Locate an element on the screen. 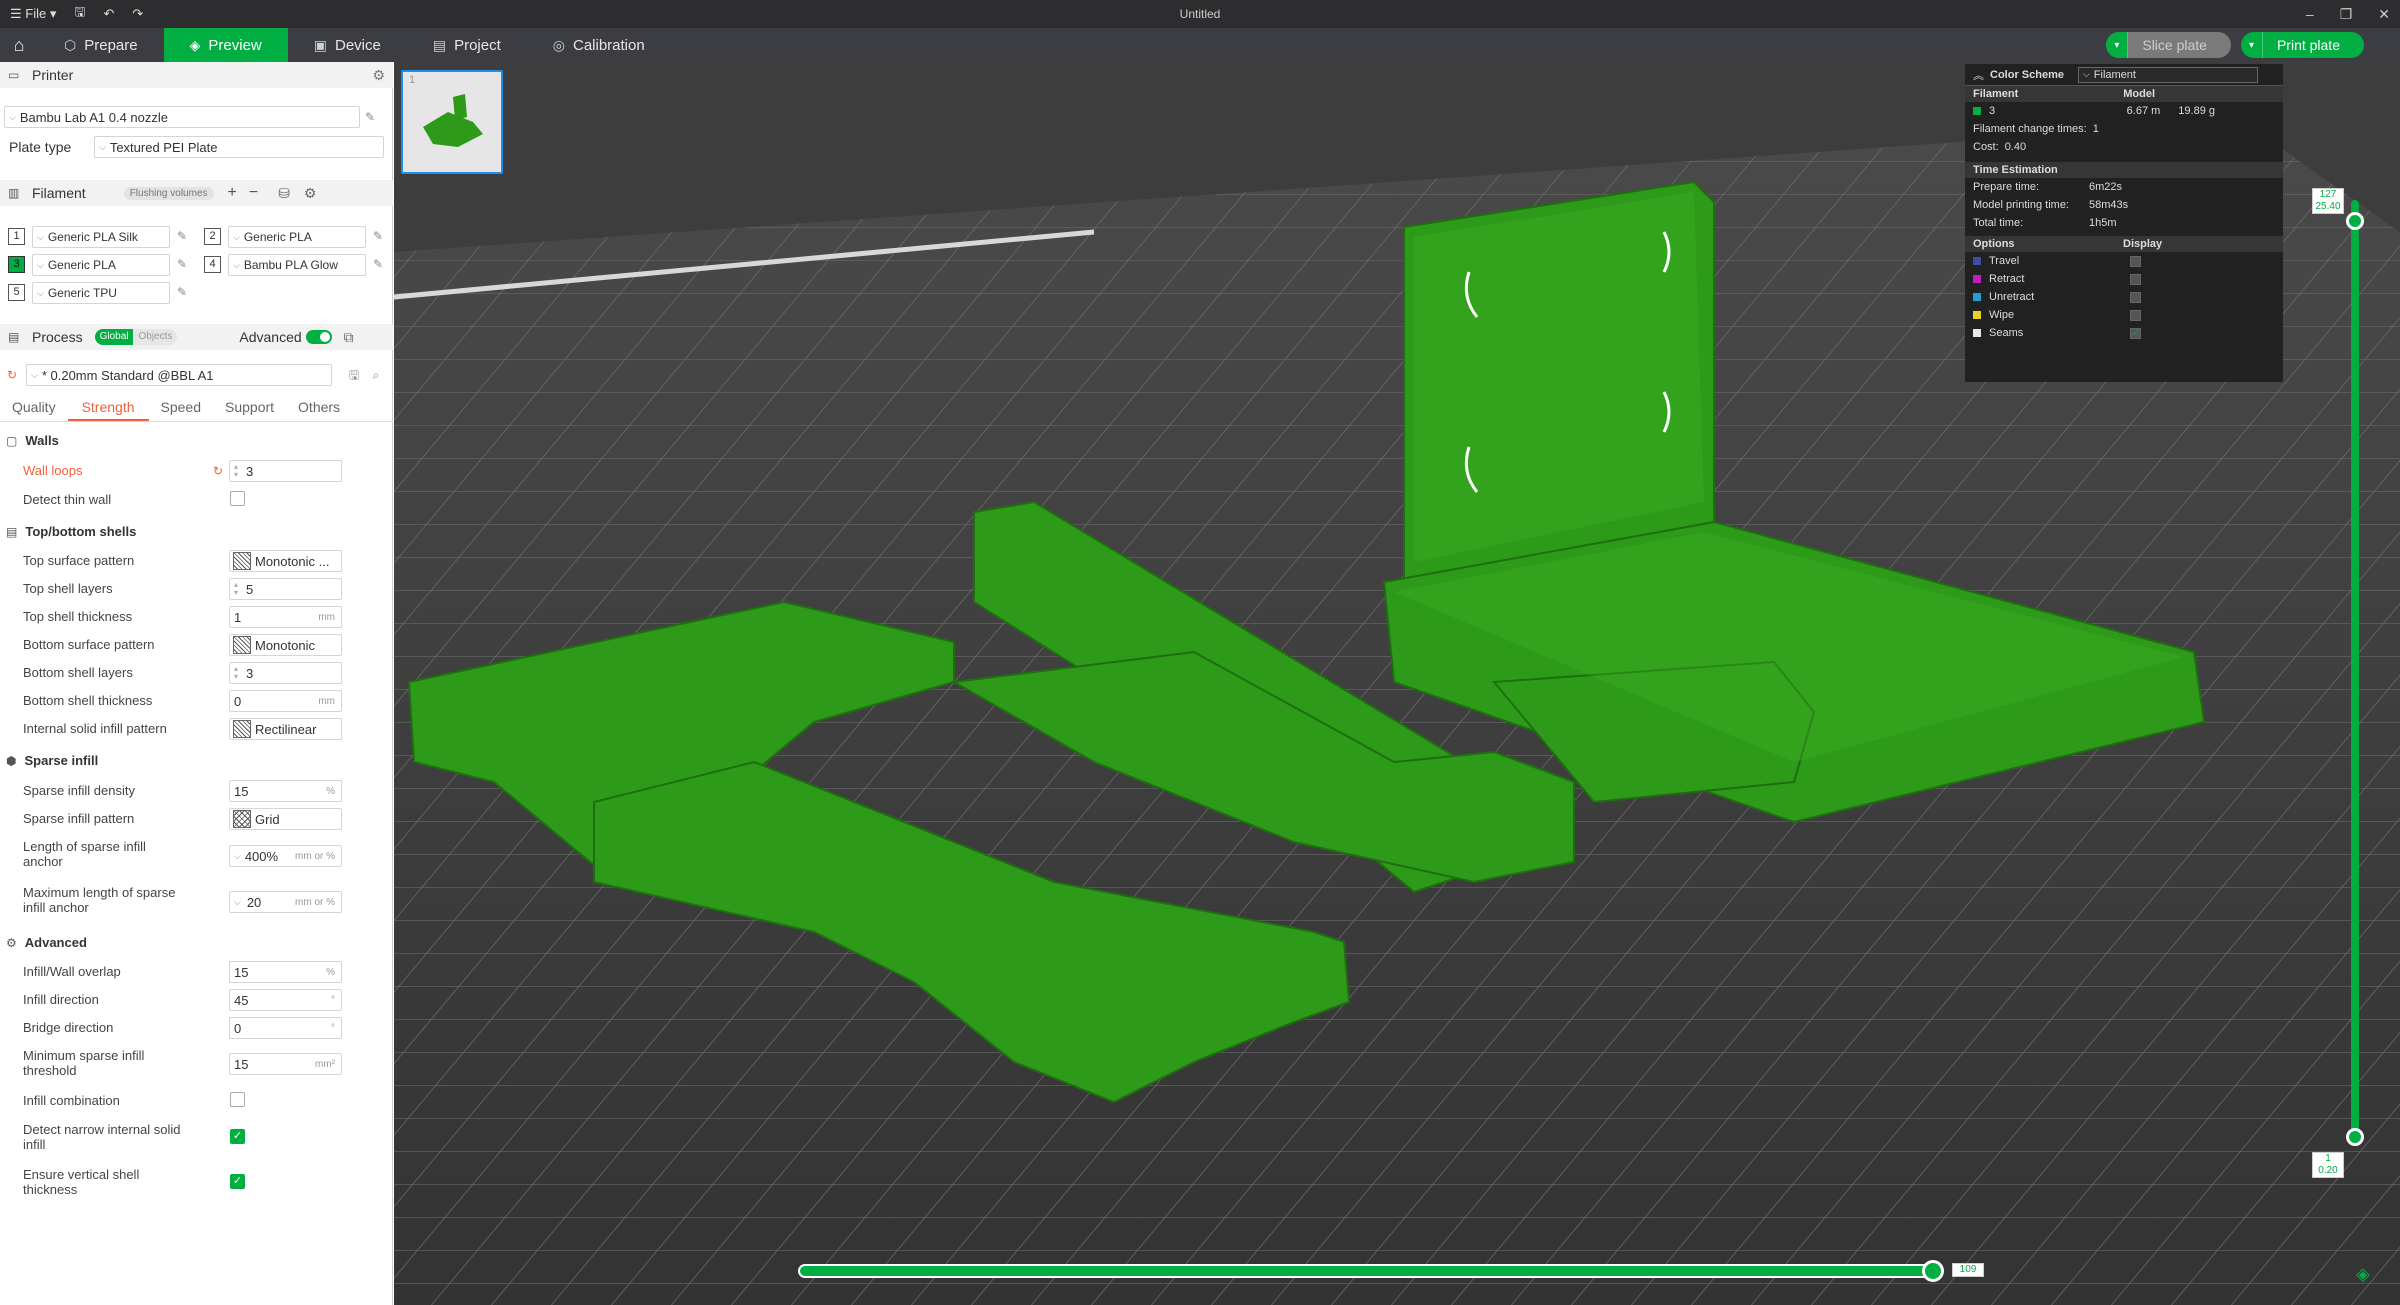 This screenshot has height=1305, width=2400. top-pattern-label: Top surface pattern is located at coordinates (79, 560).